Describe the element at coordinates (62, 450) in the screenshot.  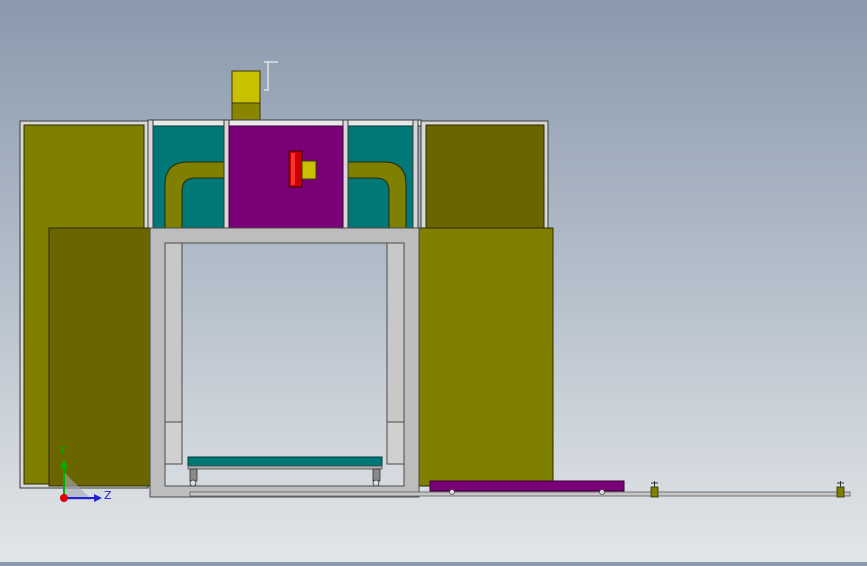
I see `y-axis-label: Y` at that location.